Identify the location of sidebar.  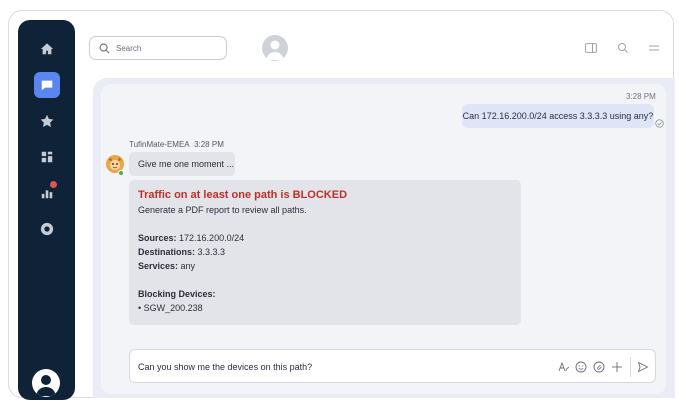
(46, 210).